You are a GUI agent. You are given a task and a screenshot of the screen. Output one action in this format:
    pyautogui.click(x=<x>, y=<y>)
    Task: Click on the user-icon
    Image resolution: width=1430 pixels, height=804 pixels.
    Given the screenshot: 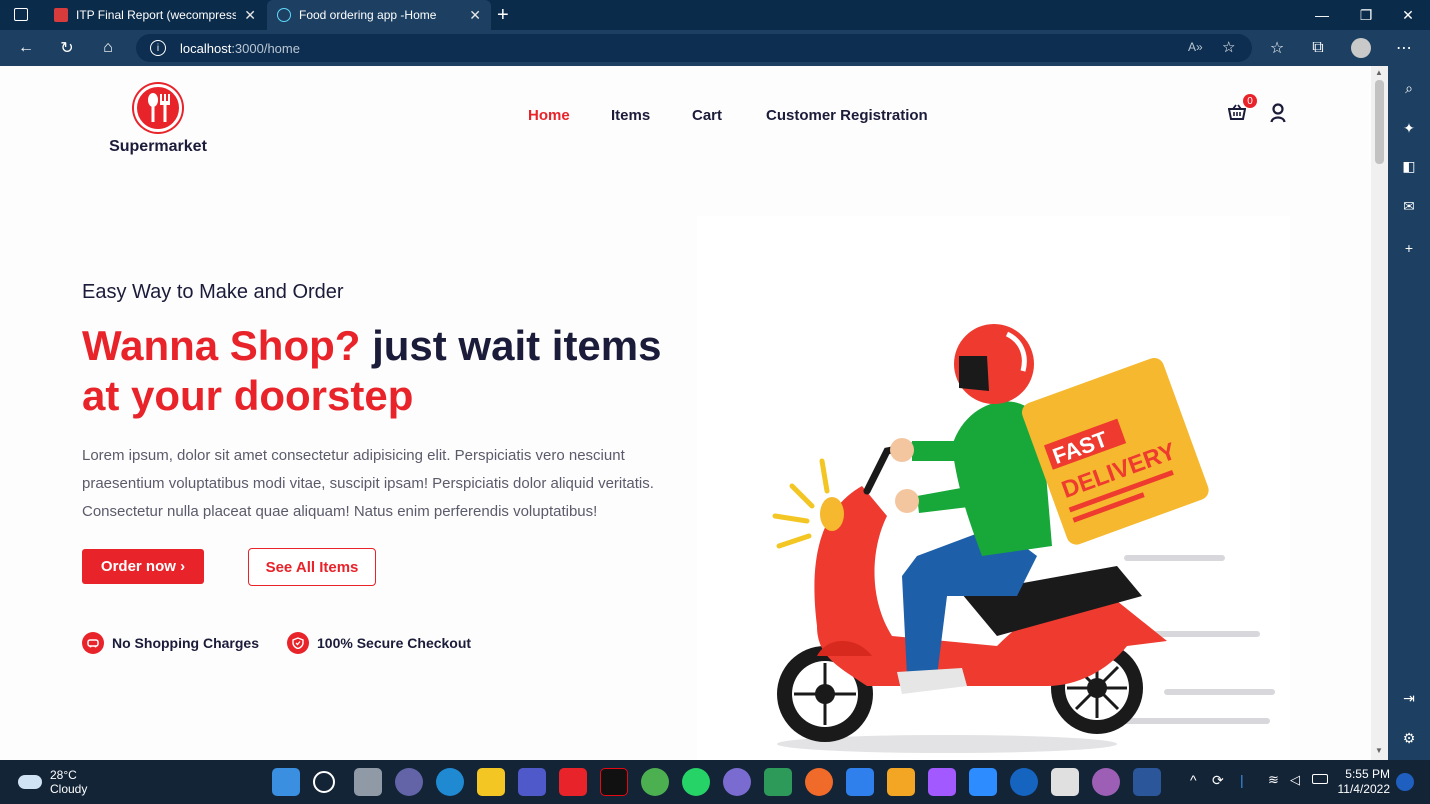 What is the action you would take?
    pyautogui.click(x=1278, y=115)
    